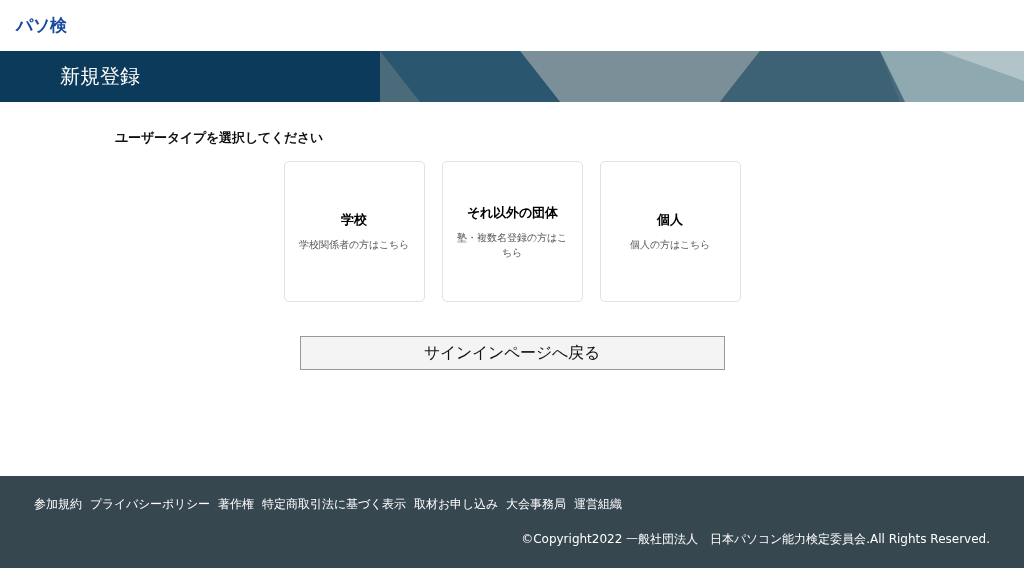 The width and height of the screenshot is (1024, 568). I want to click on back-button: サインインページへ戻る, so click(512, 353).